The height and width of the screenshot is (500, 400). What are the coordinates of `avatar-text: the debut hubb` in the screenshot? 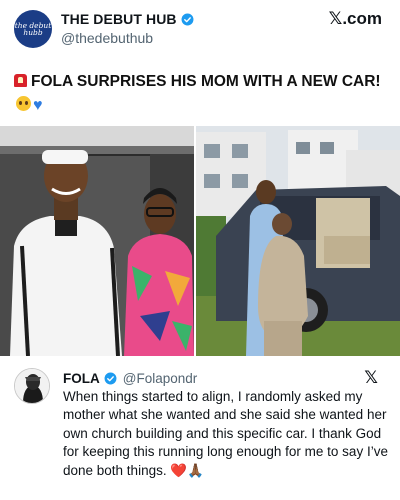 It's located at (33, 29).